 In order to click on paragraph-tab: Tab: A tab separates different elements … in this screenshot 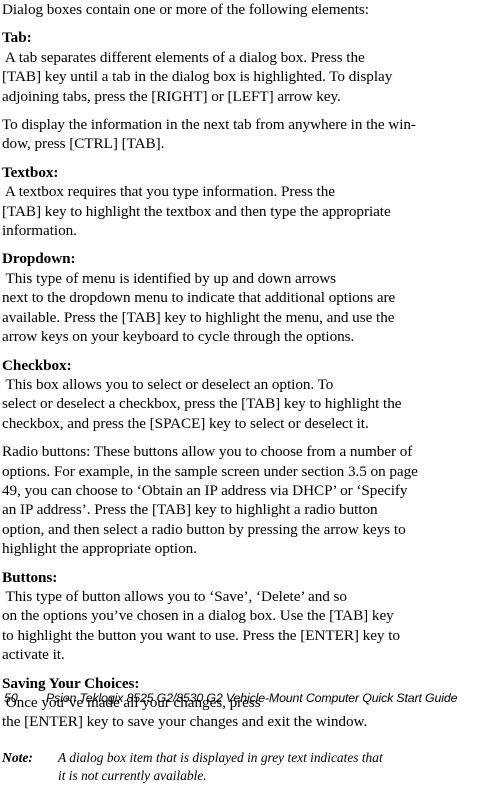, I will do `click(250, 67)`.